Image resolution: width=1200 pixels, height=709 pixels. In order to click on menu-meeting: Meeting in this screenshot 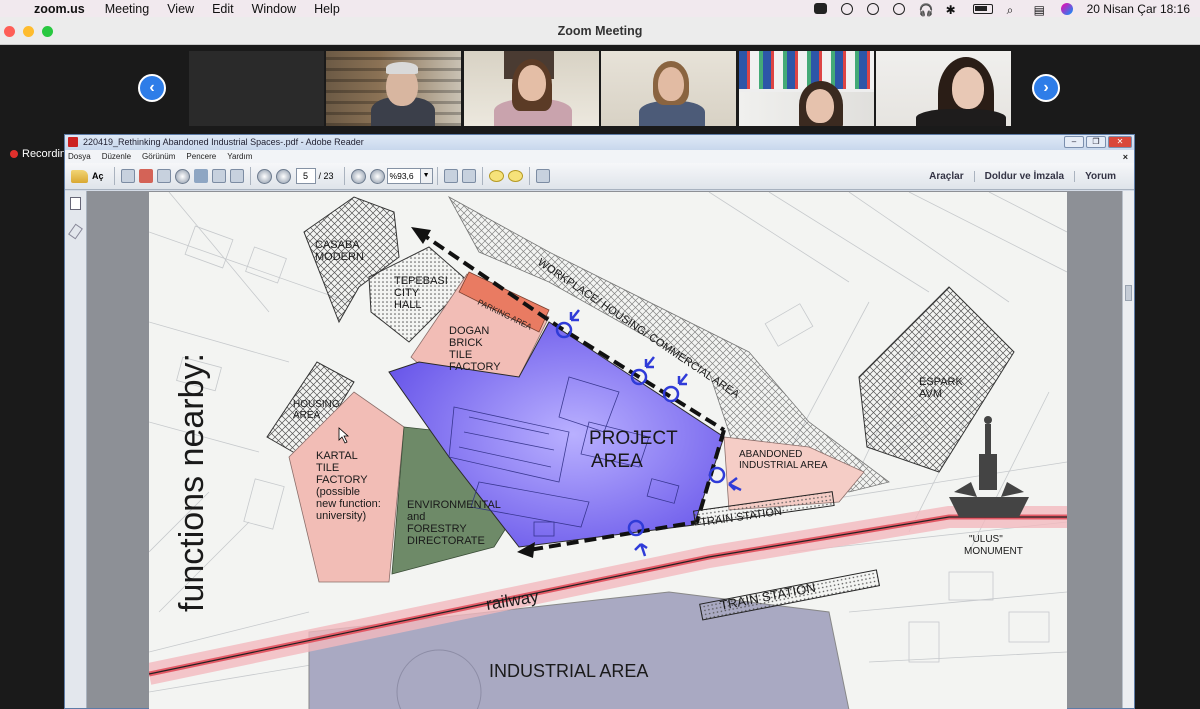, I will do `click(127, 9)`.